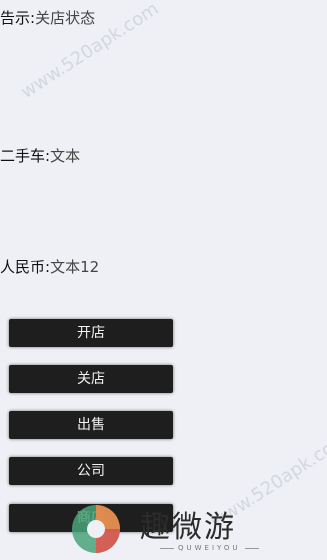  Describe the element at coordinates (91, 518) in the screenshot. I see `shop-button: 商店` at that location.